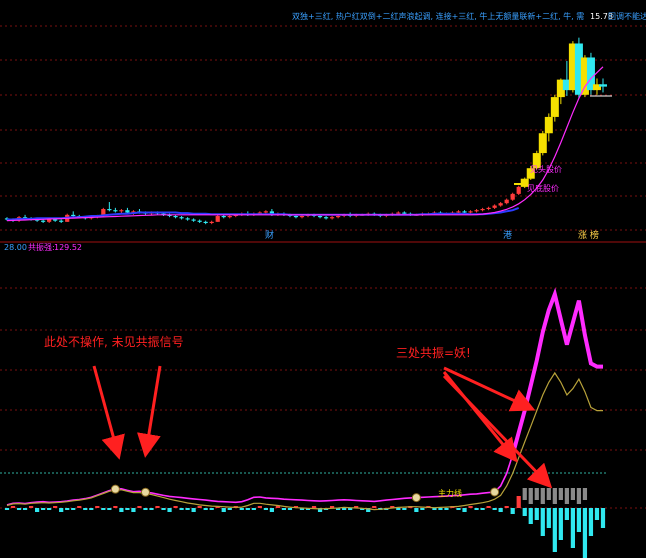 This screenshot has height=558, width=646. I want to click on bottom-label-gang: 港, so click(507, 235).